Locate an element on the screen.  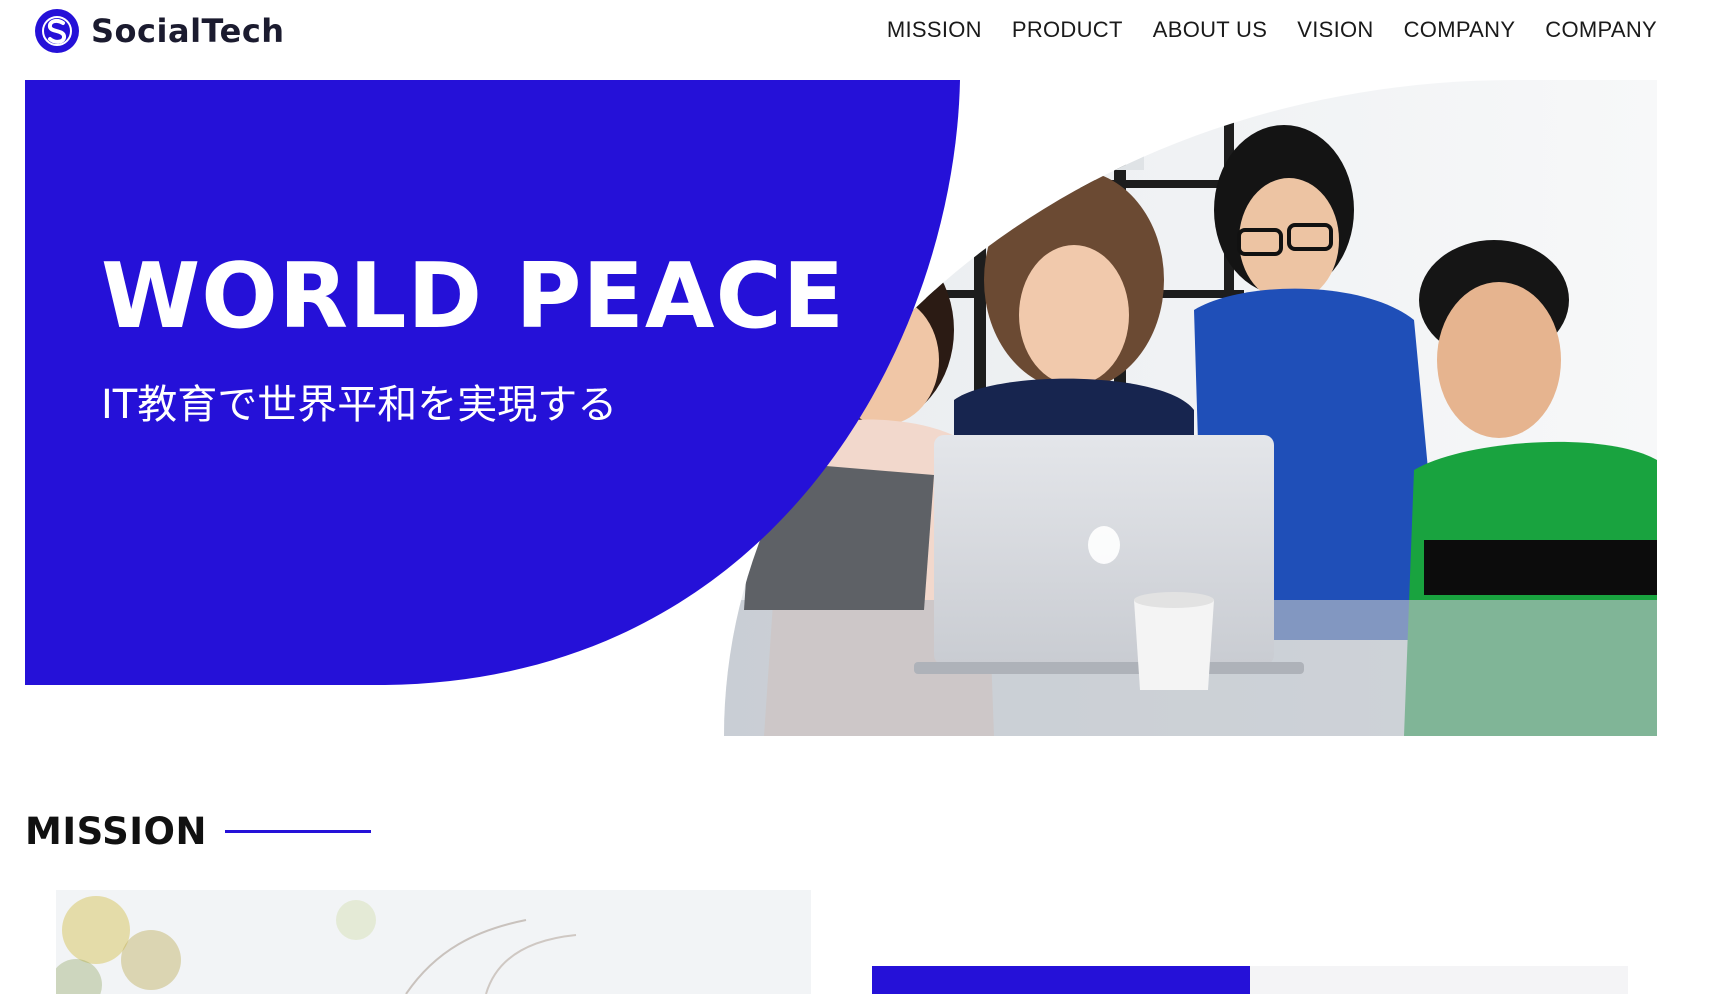
mission-heading: MISSION is located at coordinates (198, 831).